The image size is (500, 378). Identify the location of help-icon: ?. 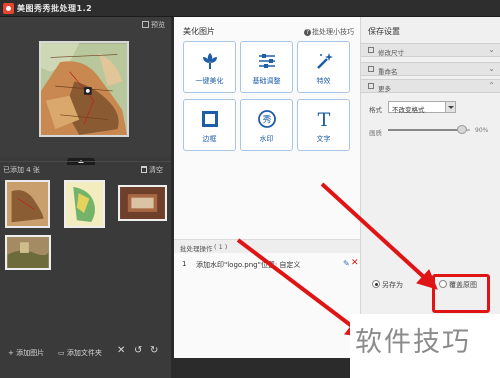
(307, 32).